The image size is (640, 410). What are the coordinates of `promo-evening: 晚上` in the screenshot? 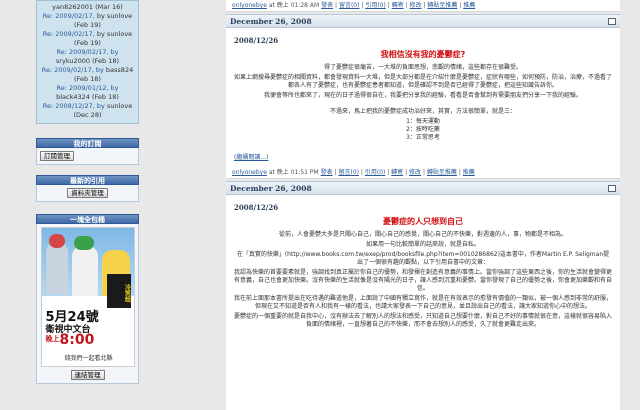 It's located at (52, 339).